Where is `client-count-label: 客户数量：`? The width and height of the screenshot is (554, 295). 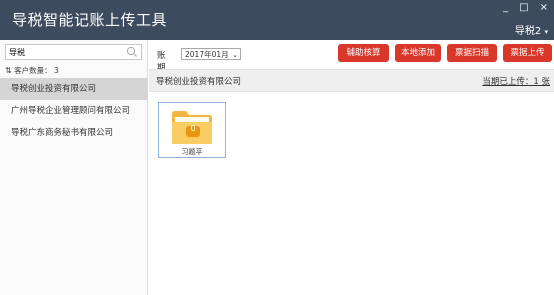
client-count-label: 客户数量： is located at coordinates (33, 70).